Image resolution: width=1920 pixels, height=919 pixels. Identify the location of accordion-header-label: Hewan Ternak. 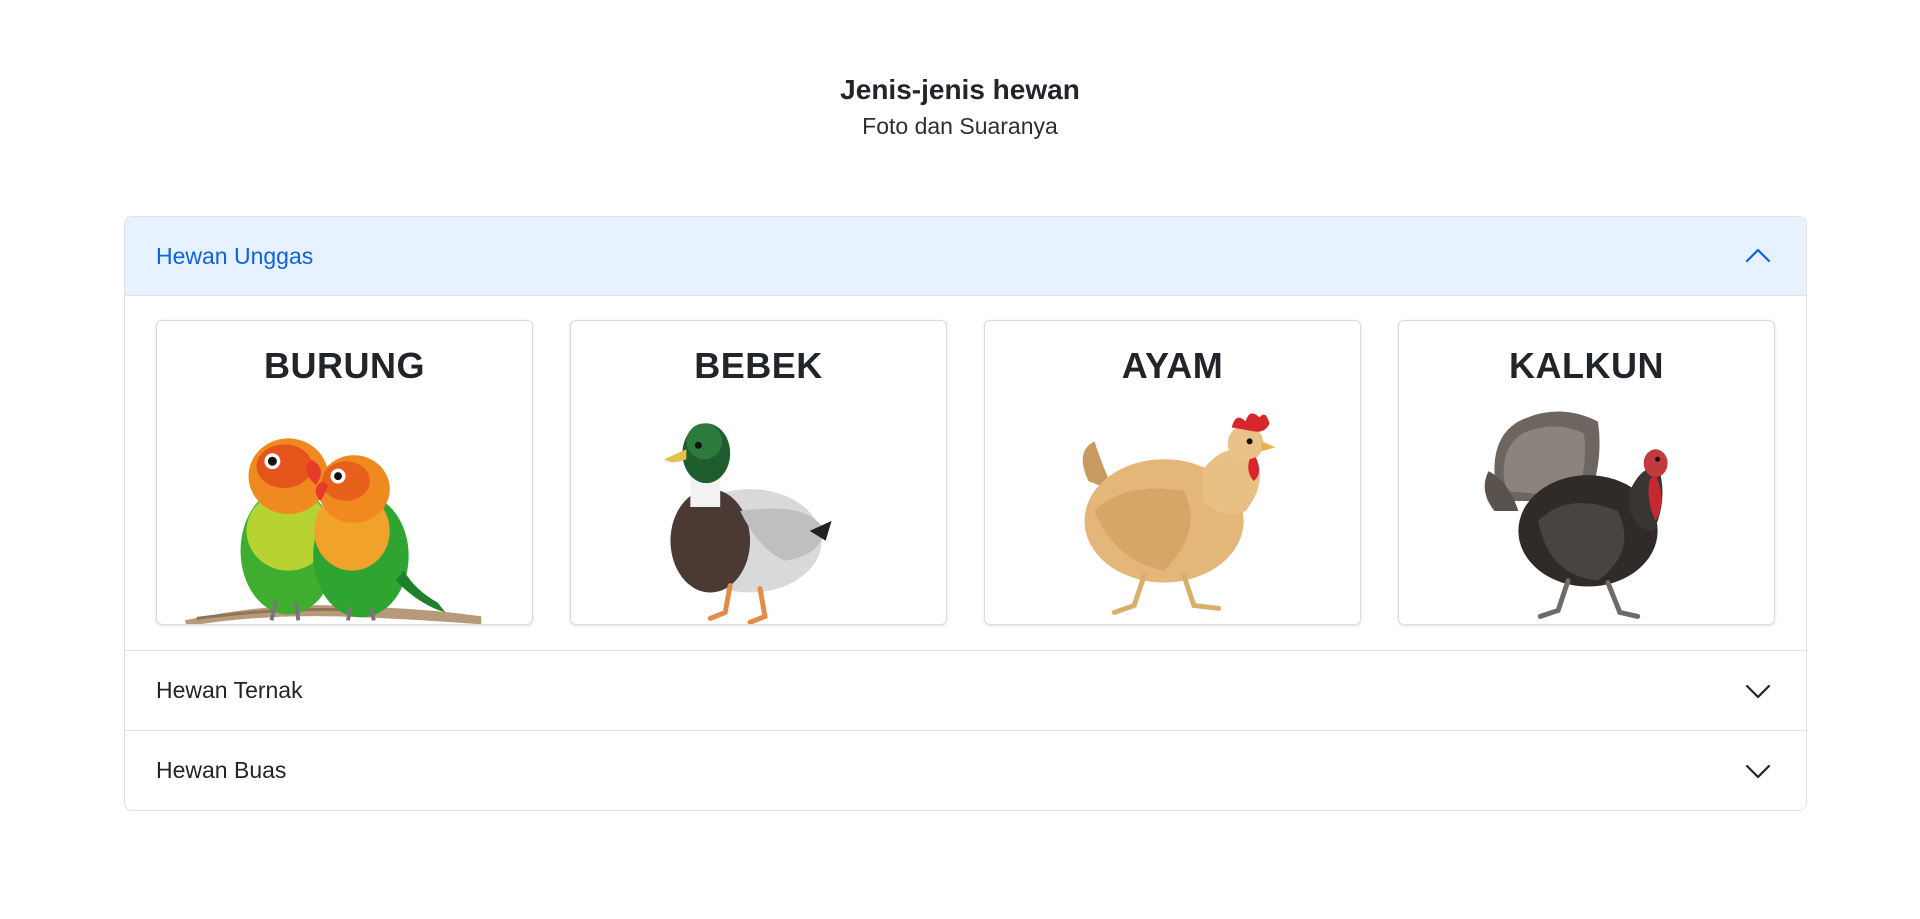
(229, 690).